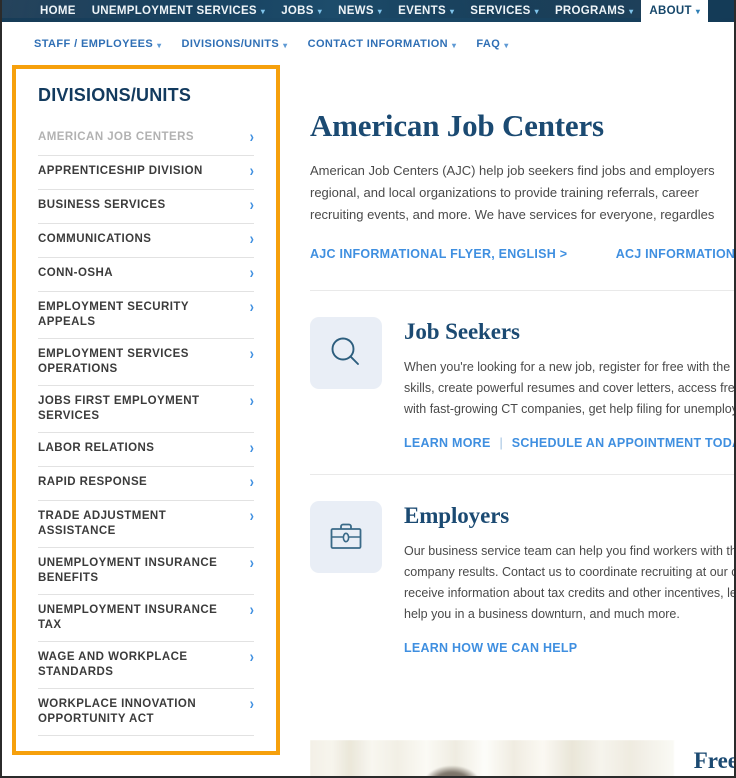 This screenshot has height=778, width=736. What do you see at coordinates (119, 408) in the screenshot?
I see `sidebar-item-label: JOBS FIRST EMPLOYMENT SERVICES` at bounding box center [119, 408].